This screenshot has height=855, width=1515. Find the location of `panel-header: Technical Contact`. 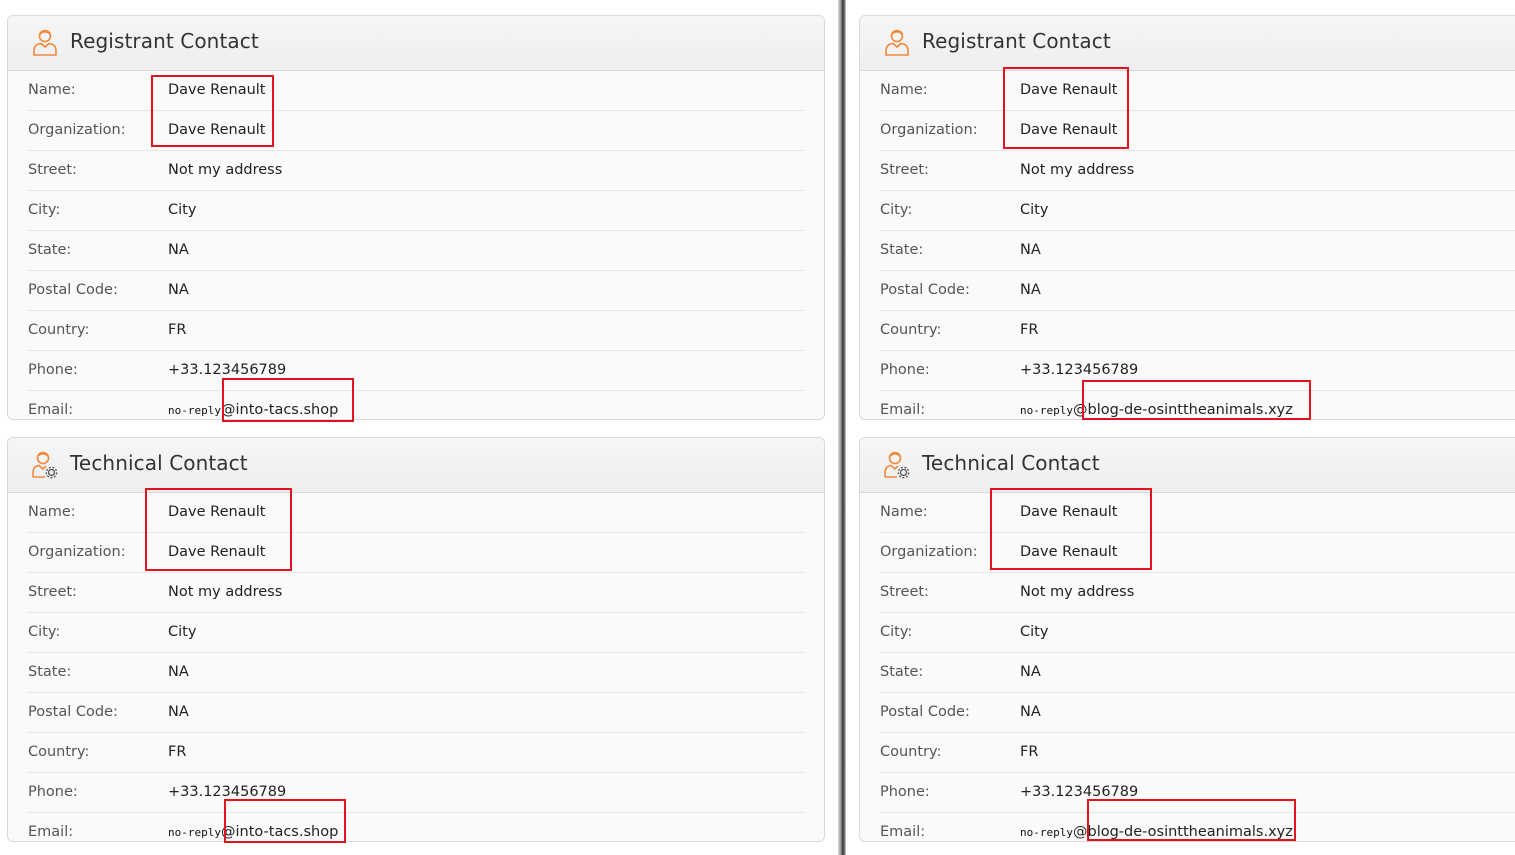

panel-header: Technical Contact is located at coordinates (416, 465).